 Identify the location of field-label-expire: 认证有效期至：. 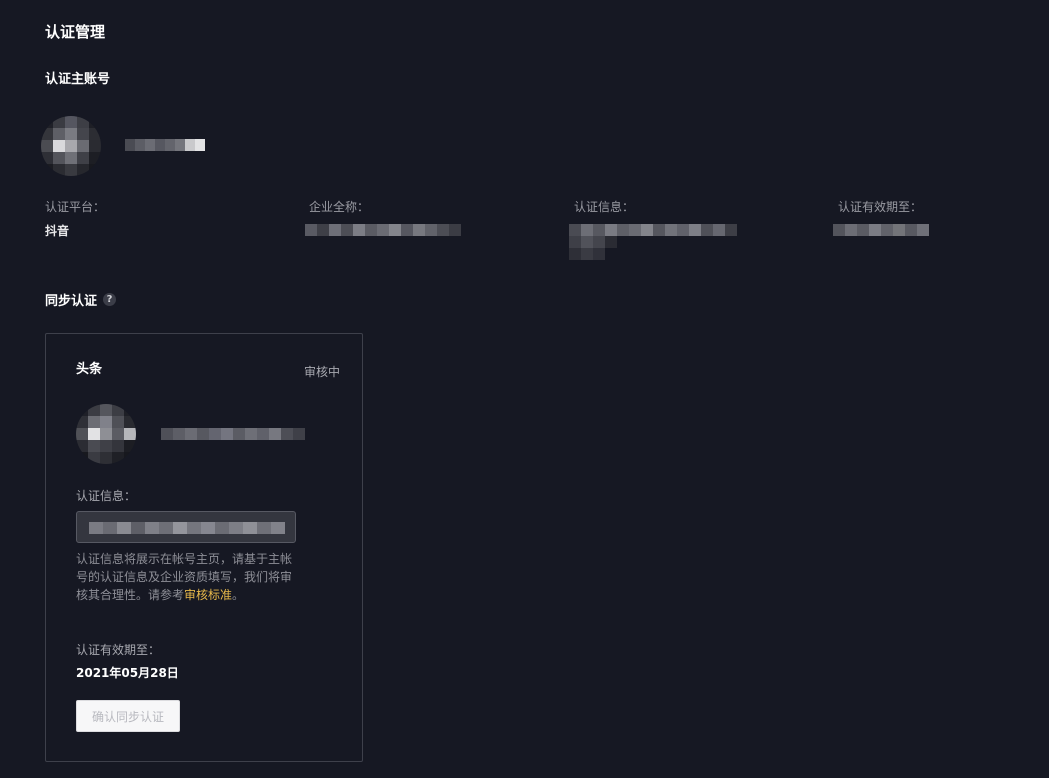
(880, 207).